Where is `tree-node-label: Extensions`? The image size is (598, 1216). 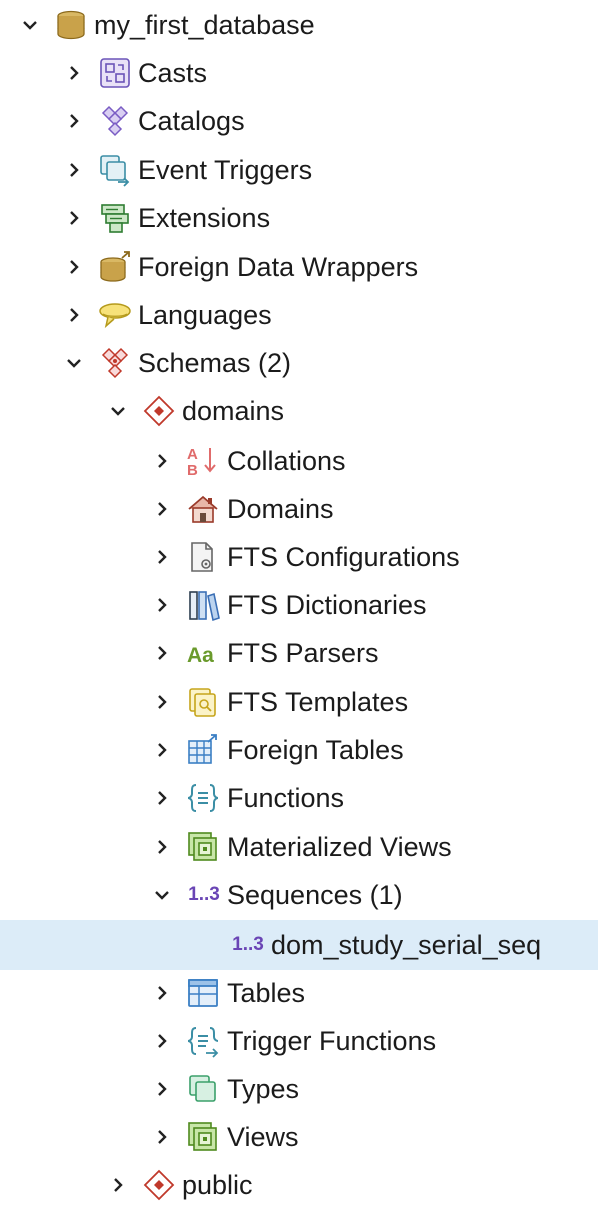 tree-node-label: Extensions is located at coordinates (204, 218).